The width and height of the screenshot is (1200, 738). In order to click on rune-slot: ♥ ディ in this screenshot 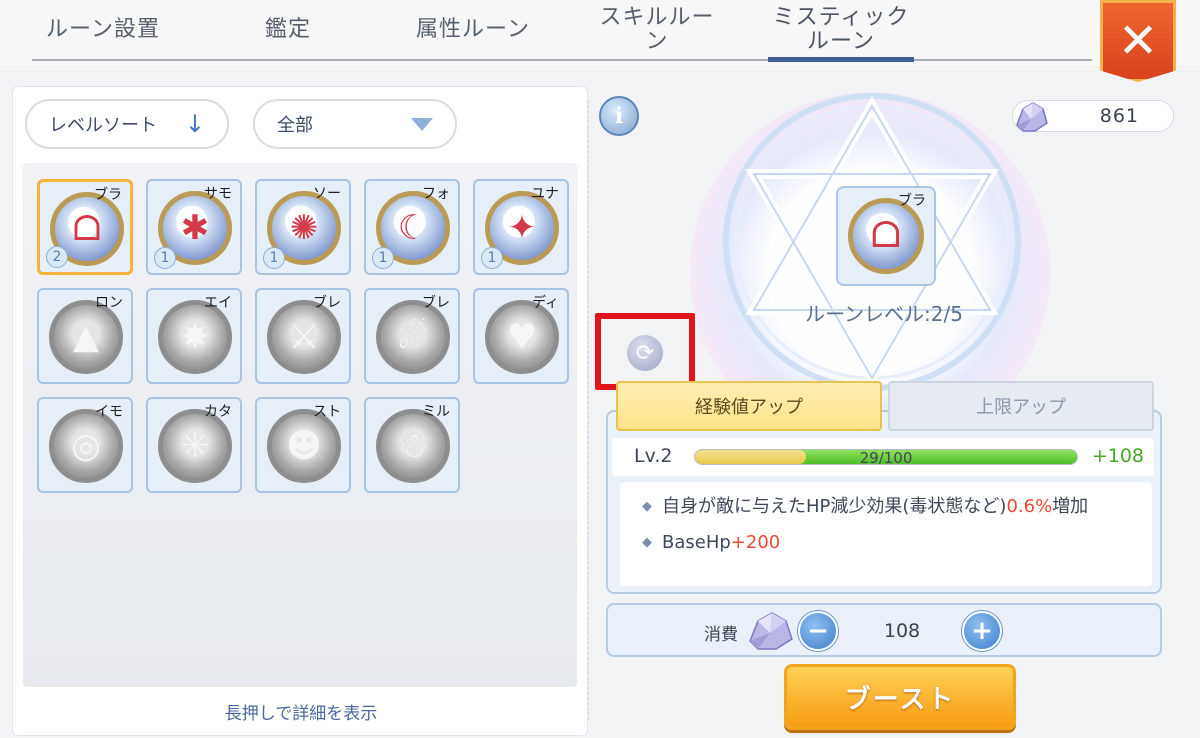, I will do `click(521, 336)`.